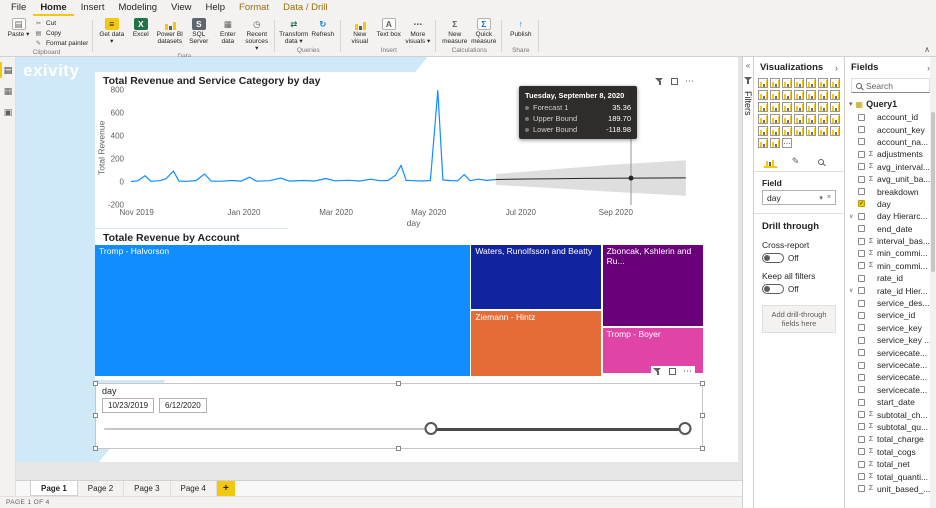 This screenshot has width=936, height=508. Describe the element at coordinates (823, 95) in the screenshot. I see `visual-icon-waterfall` at that location.